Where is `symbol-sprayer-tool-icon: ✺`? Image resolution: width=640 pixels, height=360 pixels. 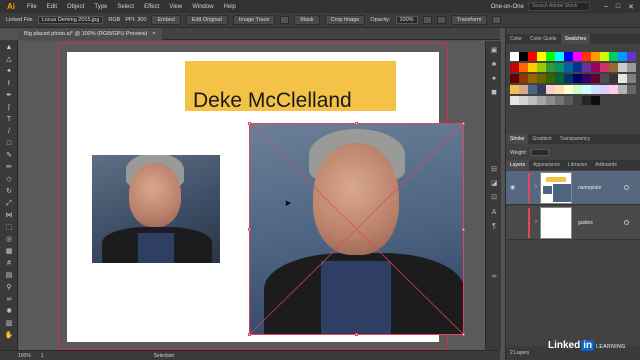 symbol-sprayer-tool-icon: ✺ is located at coordinates (9, 312).